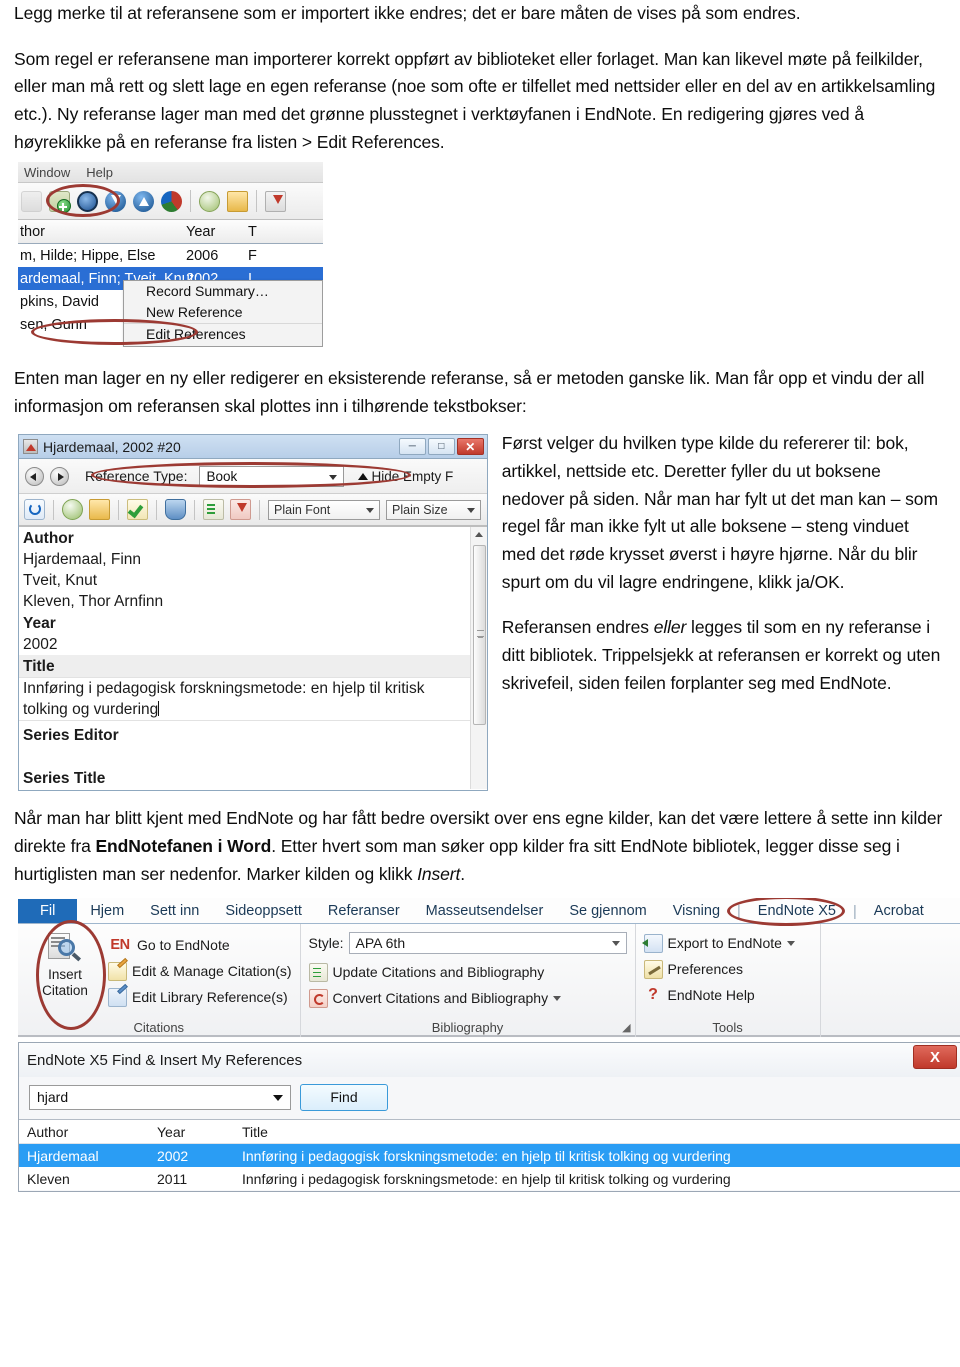 Image resolution: width=960 pixels, height=1367 pixels. Describe the element at coordinates (433, 509) in the screenshot. I see `size-select: Plain Size` at that location.